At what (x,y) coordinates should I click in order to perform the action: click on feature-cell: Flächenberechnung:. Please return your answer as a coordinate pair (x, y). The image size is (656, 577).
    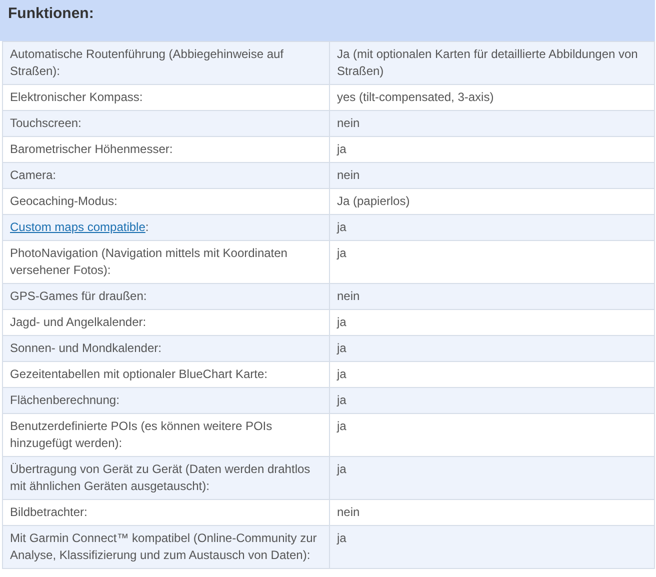
    Looking at the image, I should click on (166, 401).